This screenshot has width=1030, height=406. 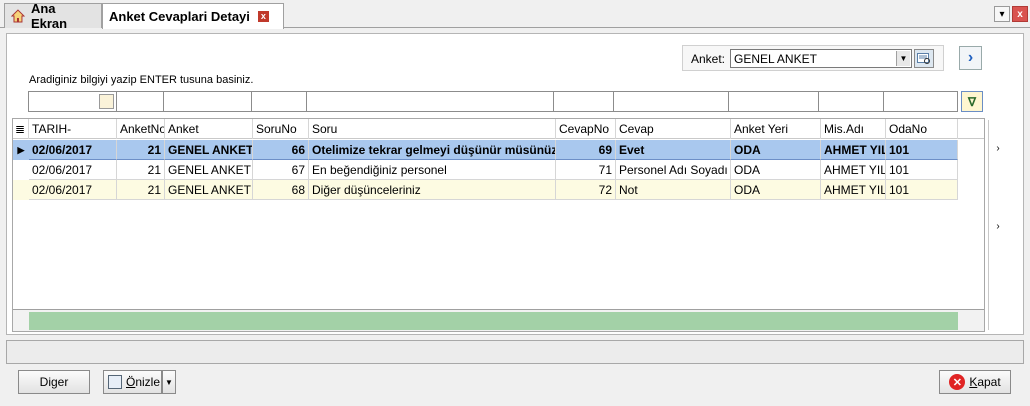 I want to click on next-button: ›, so click(x=970, y=58).